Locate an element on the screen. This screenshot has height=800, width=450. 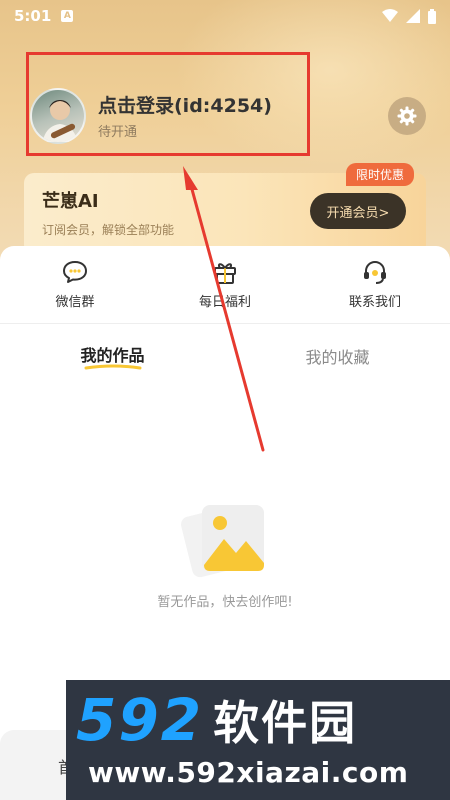
wechat-group-item: 微信群 is located at coordinates (75, 284).